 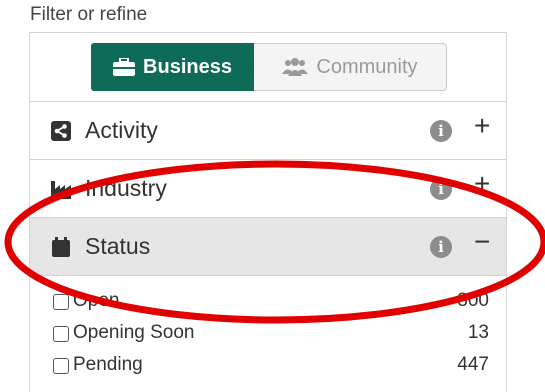 What do you see at coordinates (134, 332) in the screenshot?
I see `option-label: Opening Soon` at bounding box center [134, 332].